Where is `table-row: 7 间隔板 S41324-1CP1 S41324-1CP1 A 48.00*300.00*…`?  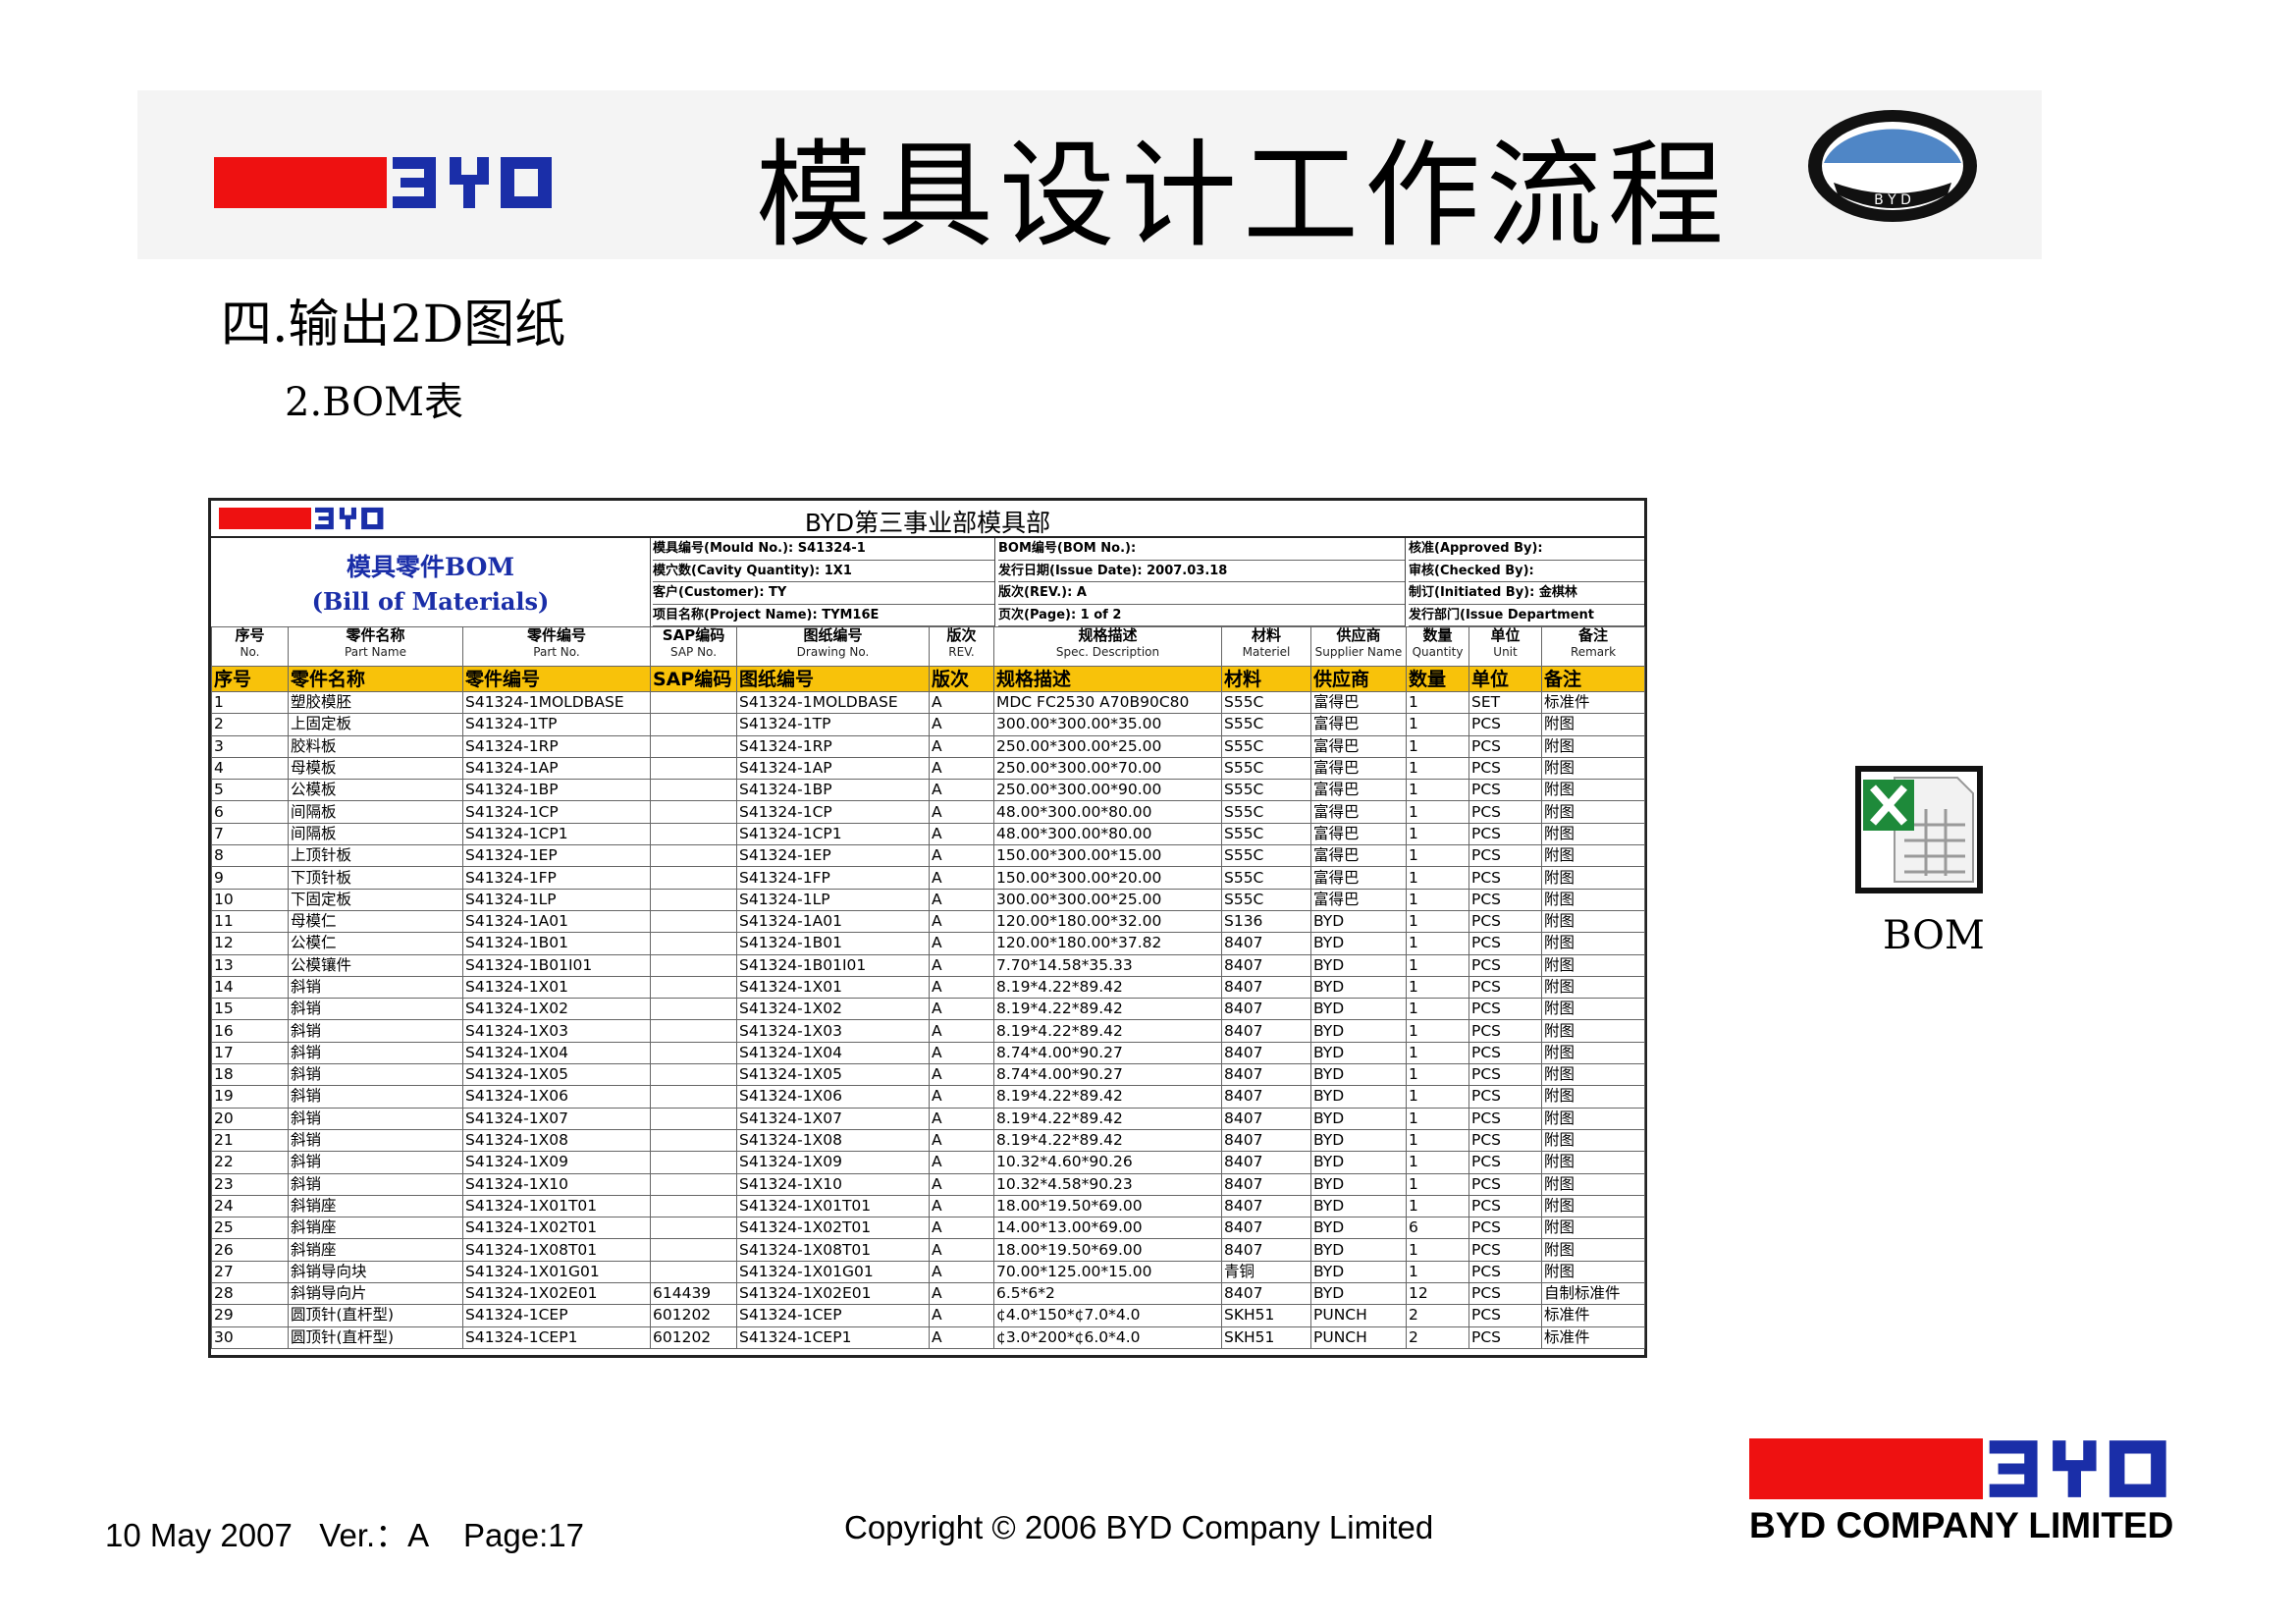
table-row: 7 间隔板 S41324-1CP1 S41324-1CP1 A 48.00*300.00*… is located at coordinates (928, 834).